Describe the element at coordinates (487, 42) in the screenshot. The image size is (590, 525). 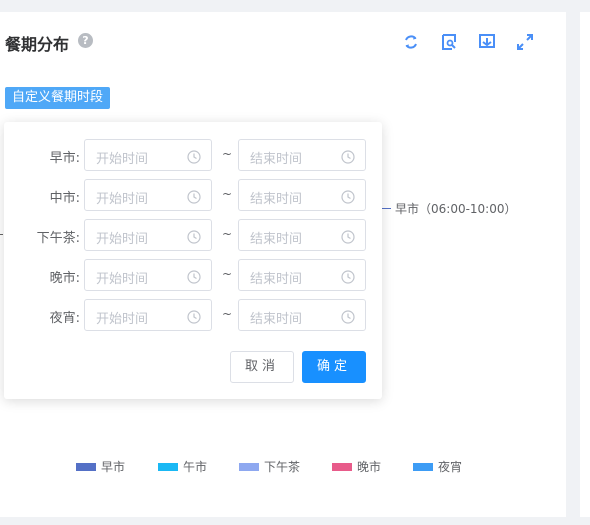
I see `save-image-icon` at that location.